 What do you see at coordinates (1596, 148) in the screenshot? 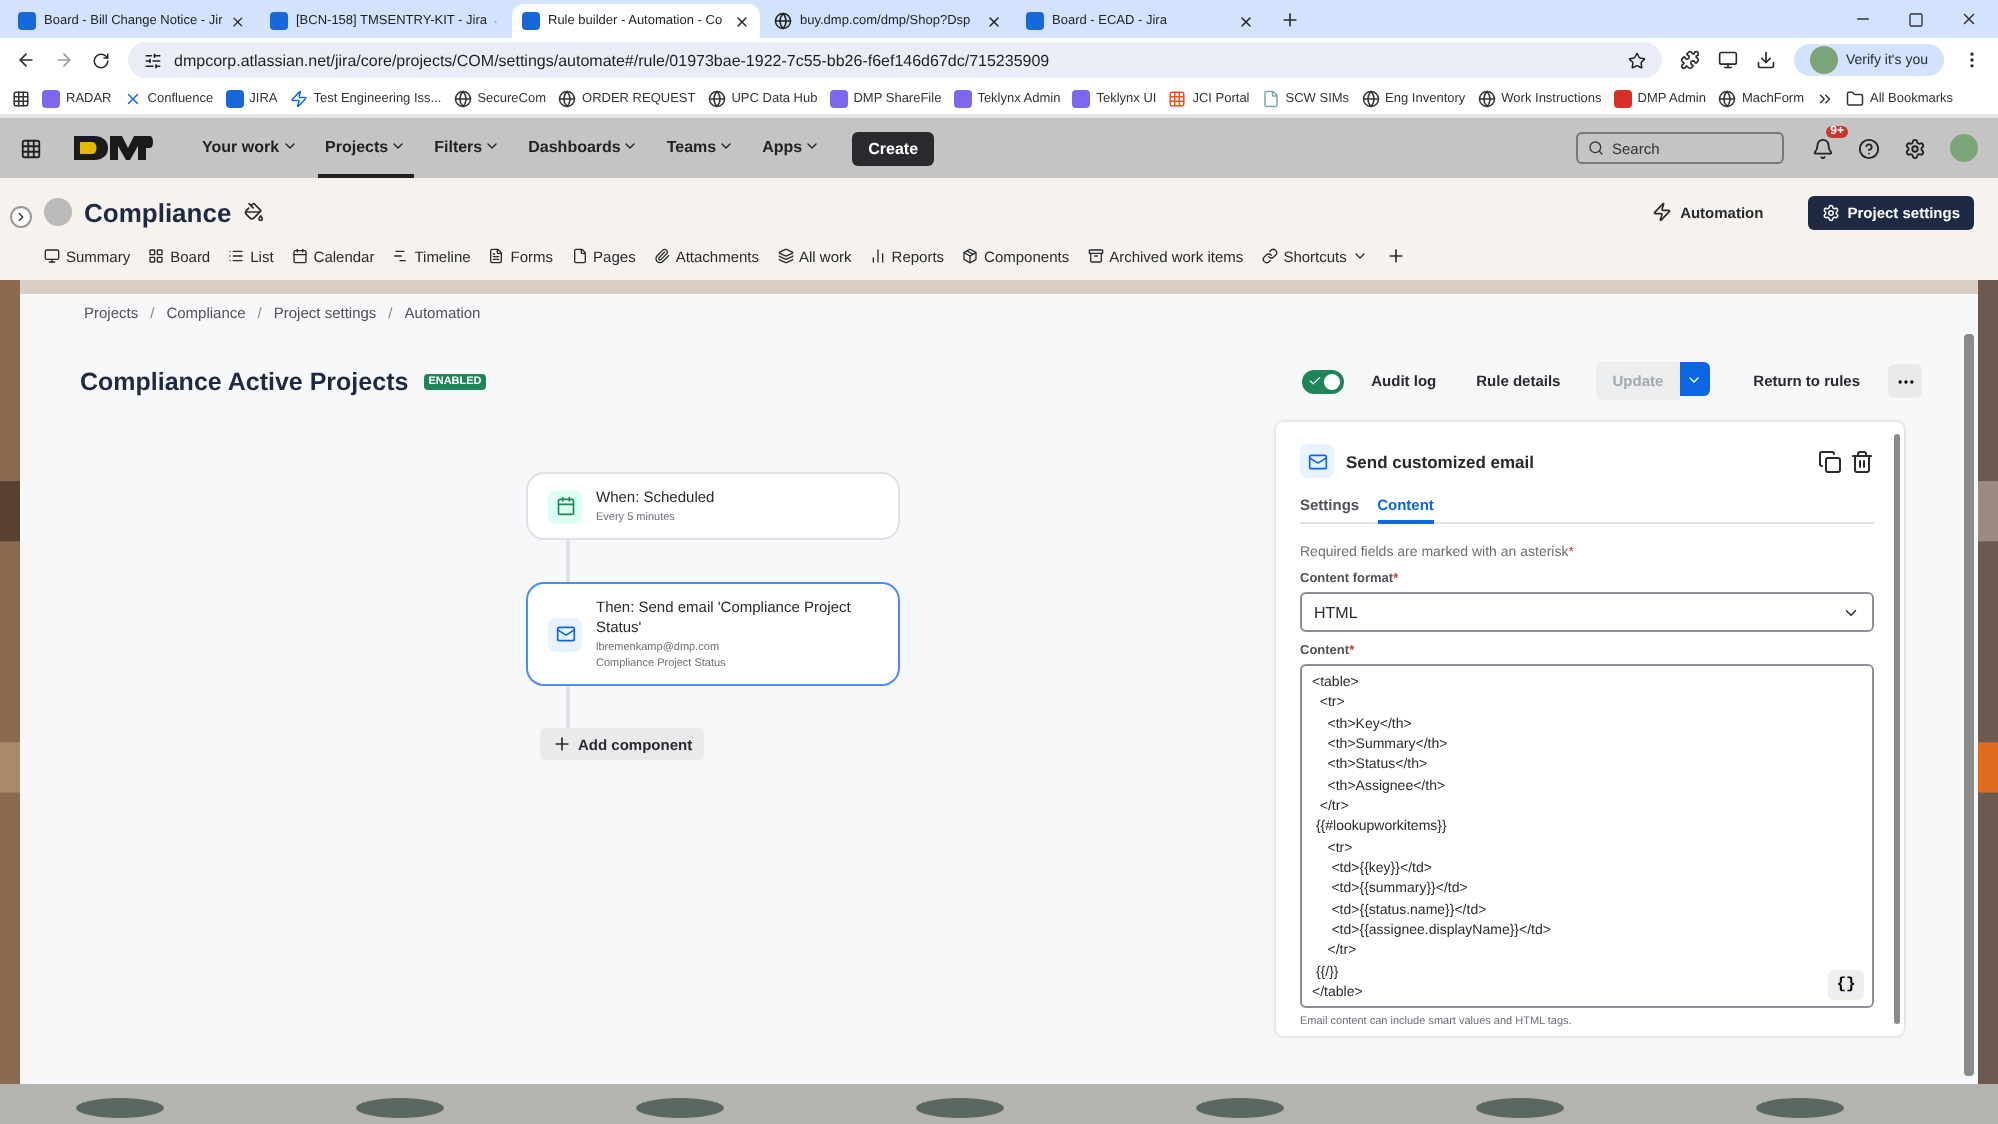
I see `search-icon` at bounding box center [1596, 148].